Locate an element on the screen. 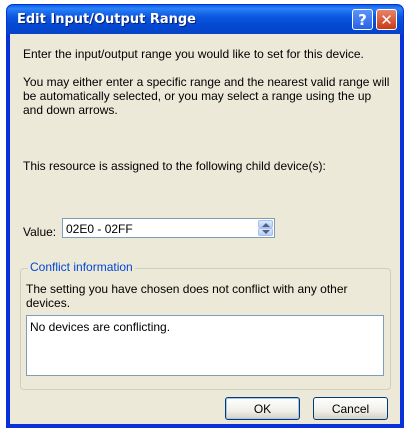  title-bar: Edit Input/Output Range ? ✕ is located at coordinates (205, 19).